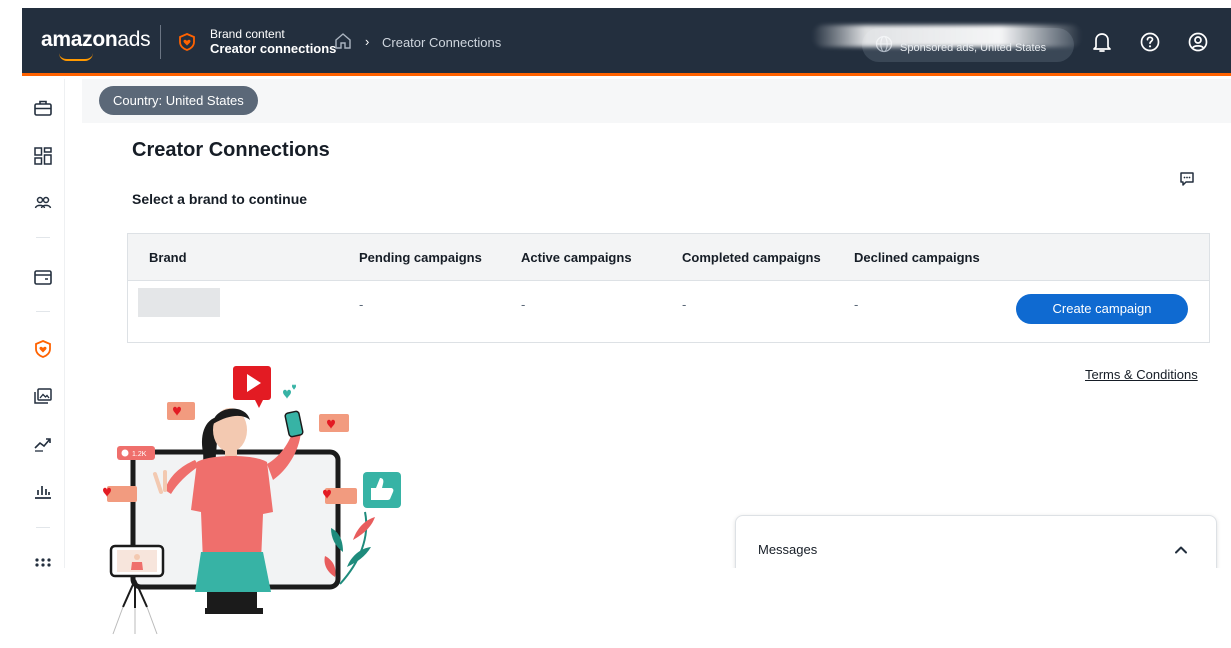 This screenshot has width=1231, height=648. What do you see at coordinates (361, 304) in the screenshot?
I see `pending-campaigns-value: -` at bounding box center [361, 304].